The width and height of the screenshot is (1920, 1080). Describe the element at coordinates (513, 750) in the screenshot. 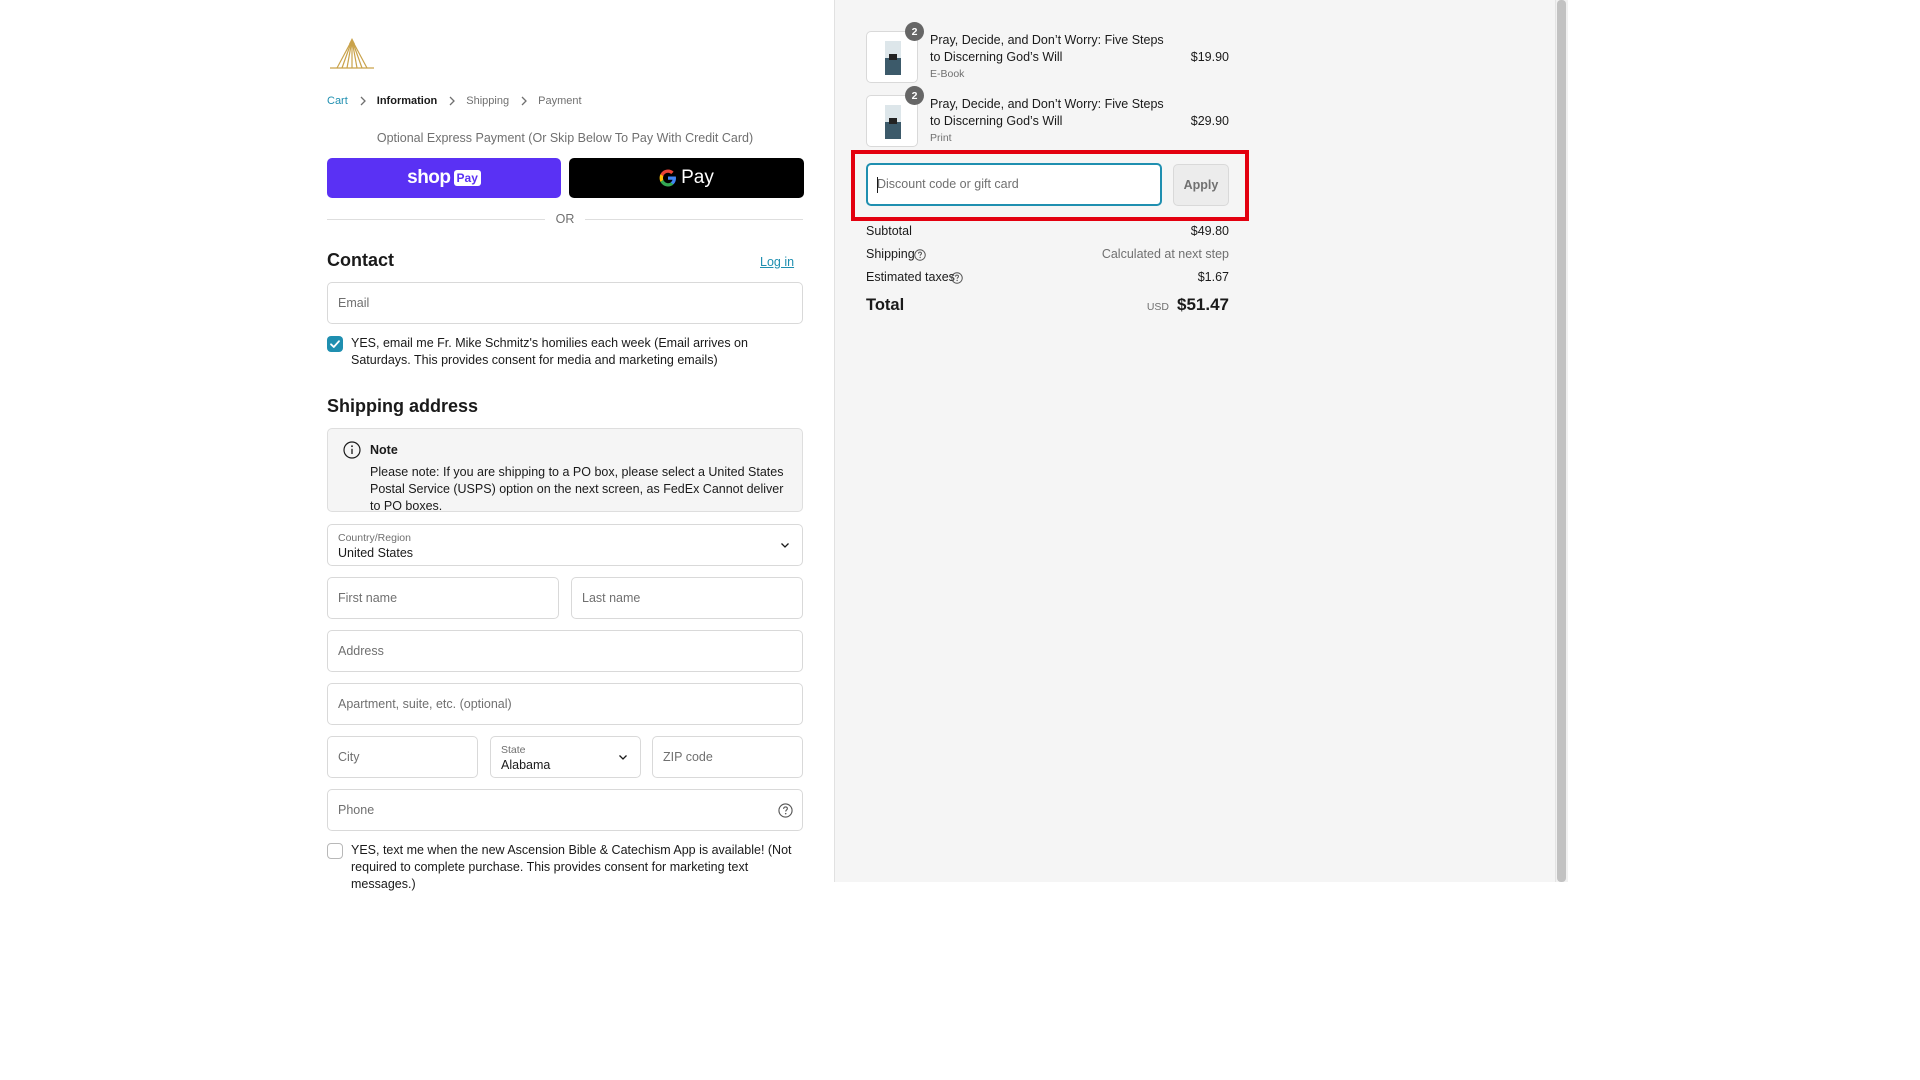

I see `state-label: State` at that location.